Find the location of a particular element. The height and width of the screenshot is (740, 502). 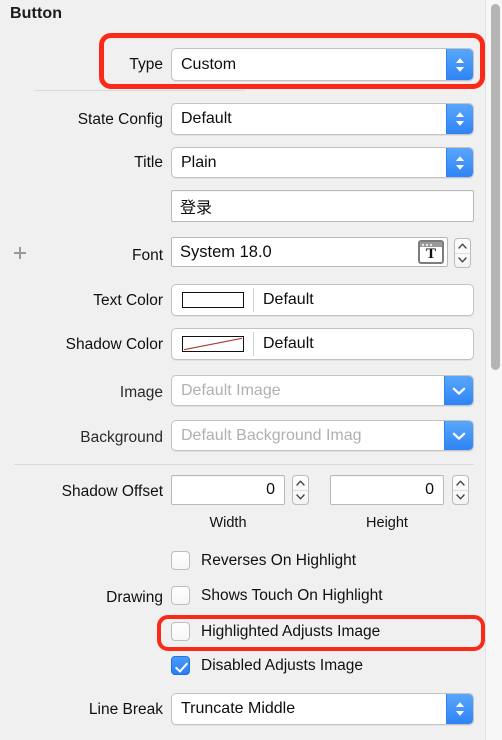

shadow-offset-height-input: 0 is located at coordinates (387, 490).